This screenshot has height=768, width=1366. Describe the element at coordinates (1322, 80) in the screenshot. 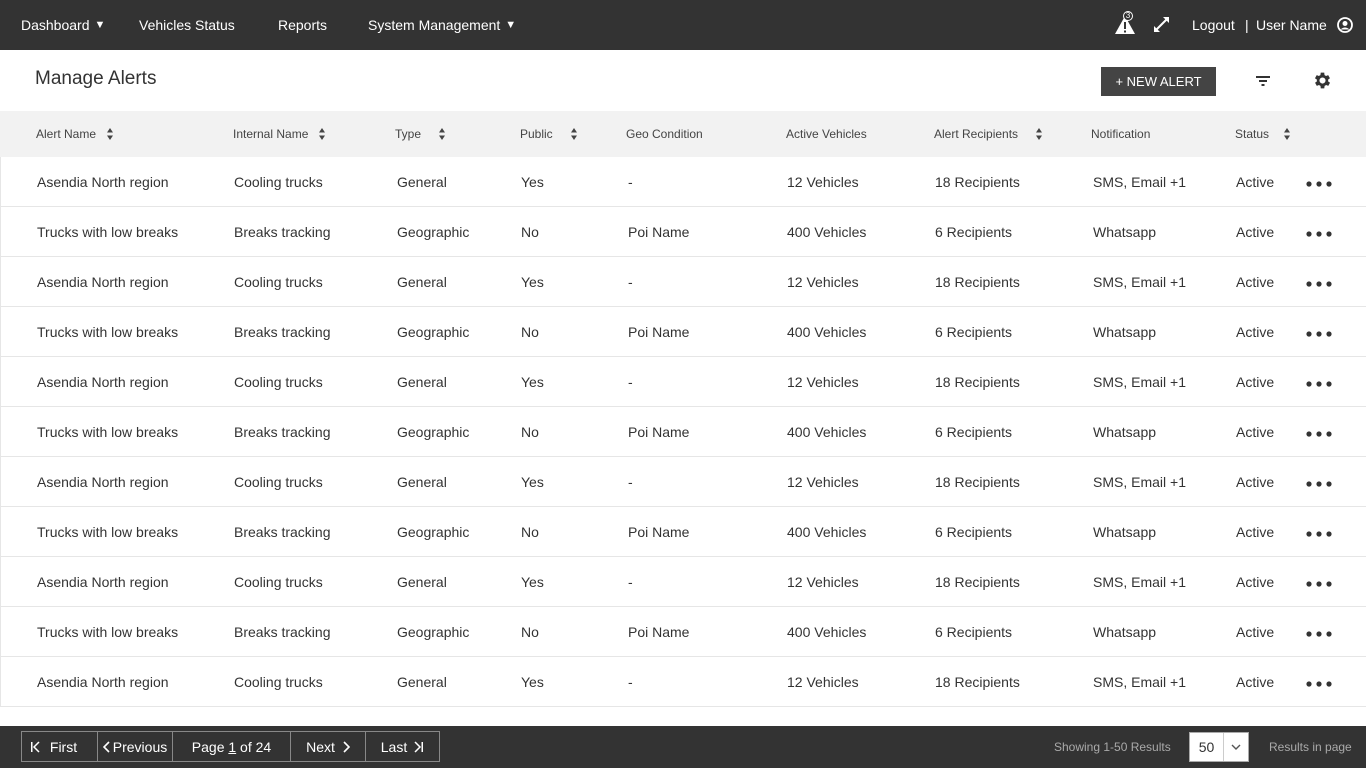

I see `gear-icon` at that location.